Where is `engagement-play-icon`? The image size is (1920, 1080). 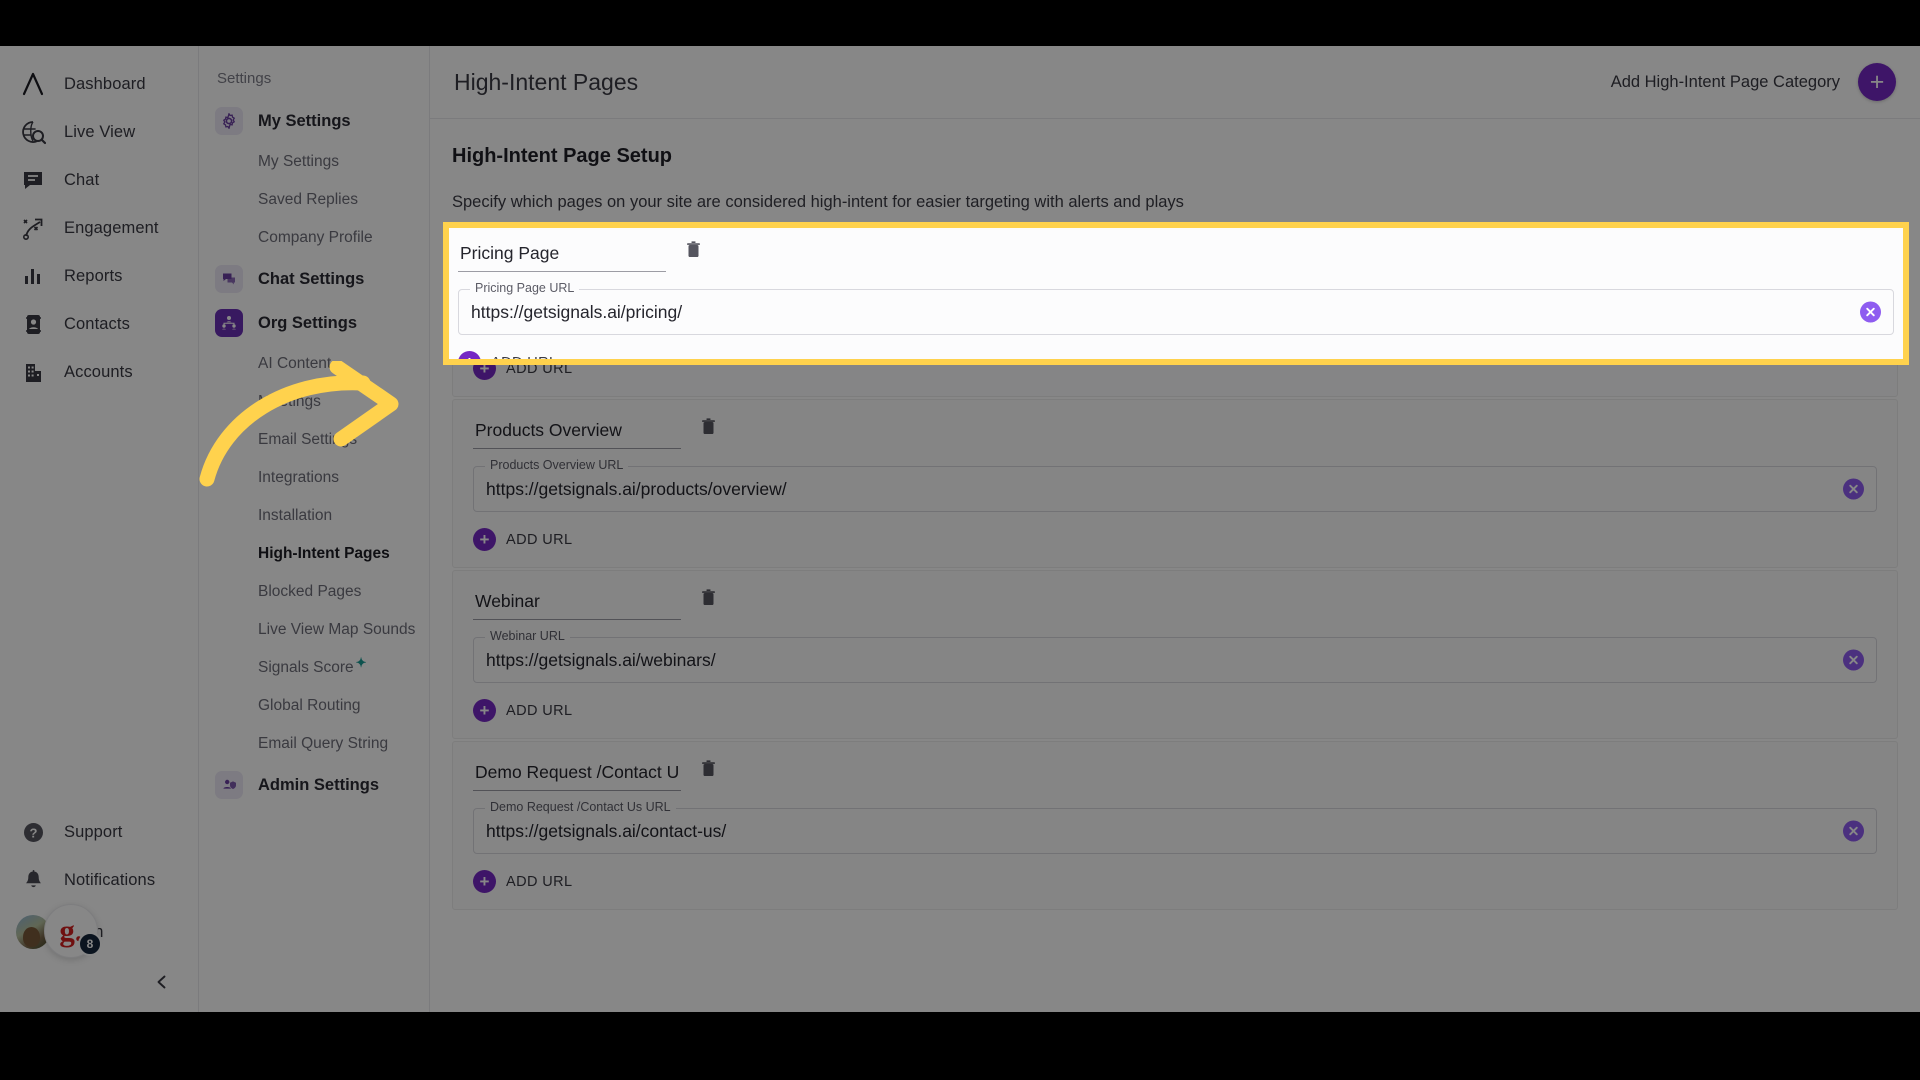
engagement-play-icon is located at coordinates (33, 228).